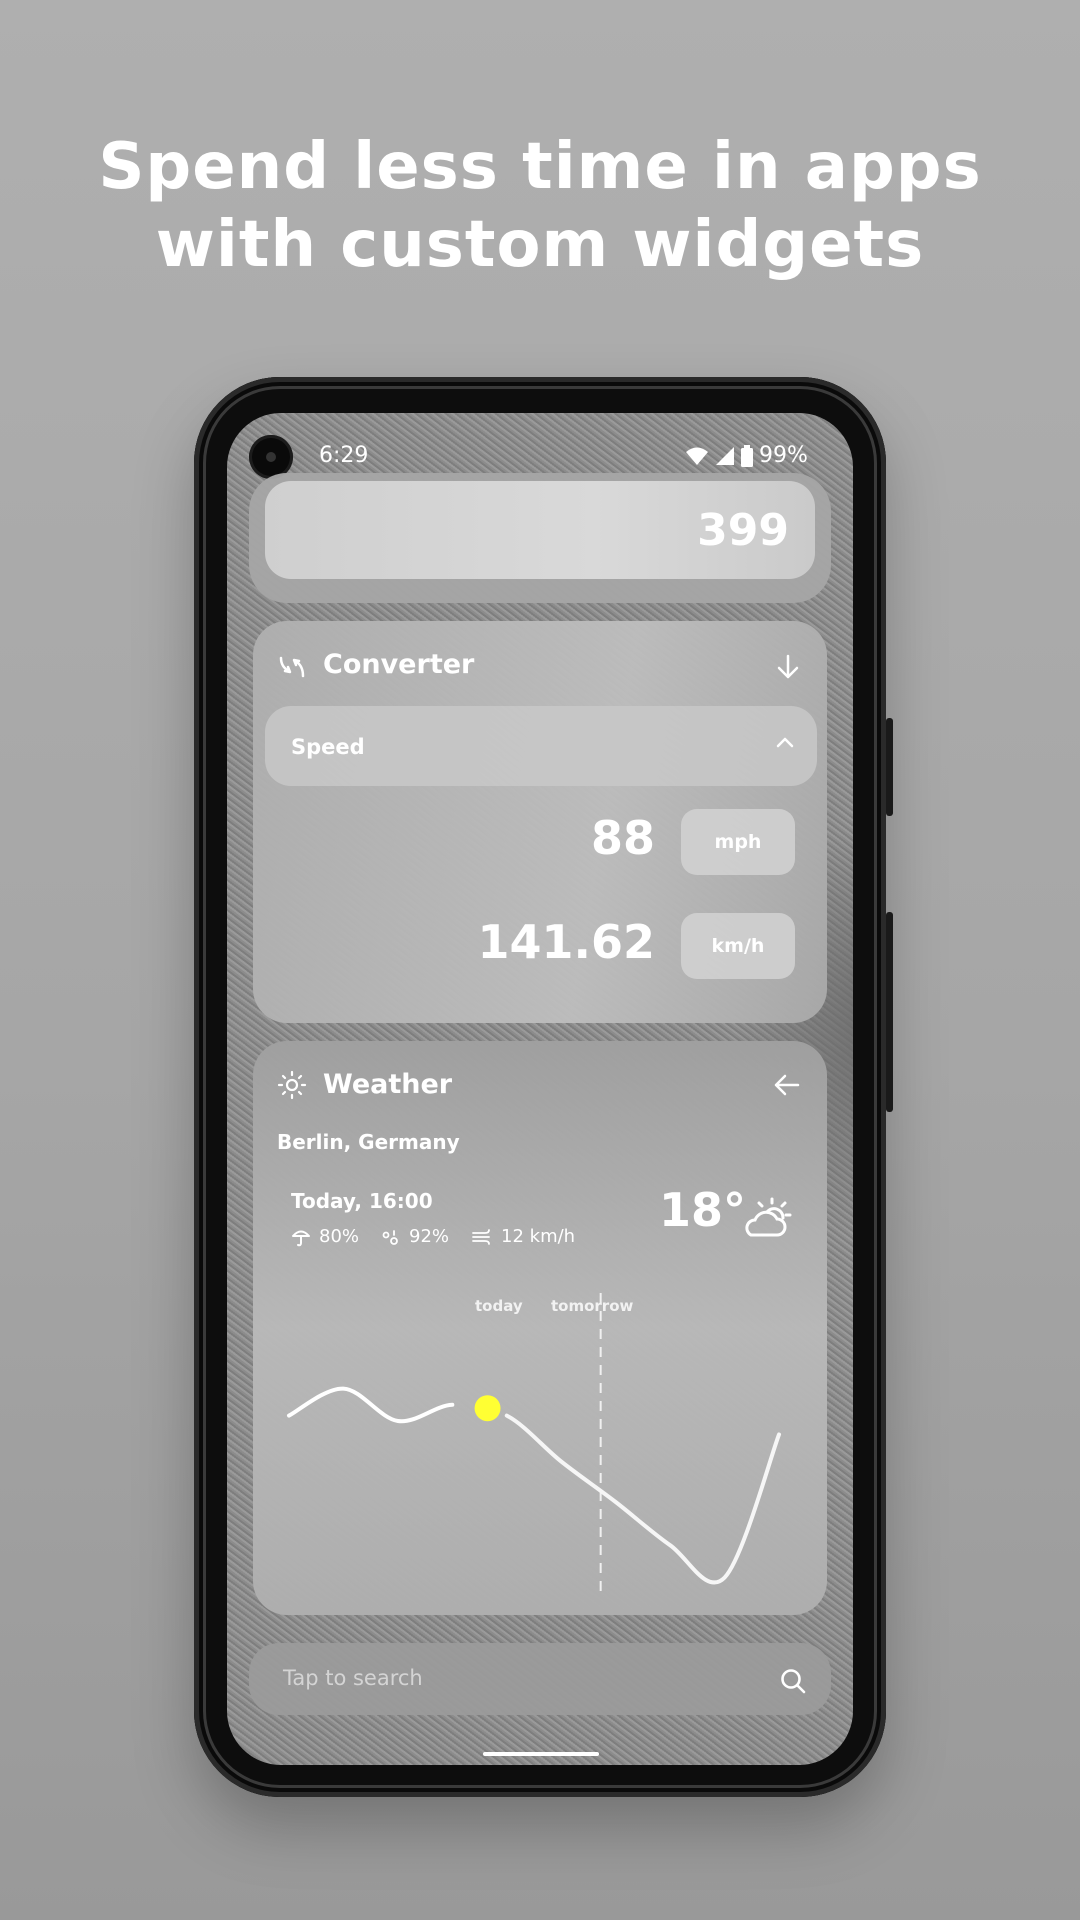 This screenshot has height=1920, width=1080. I want to click on temperature-chart, so click(534, 1443).